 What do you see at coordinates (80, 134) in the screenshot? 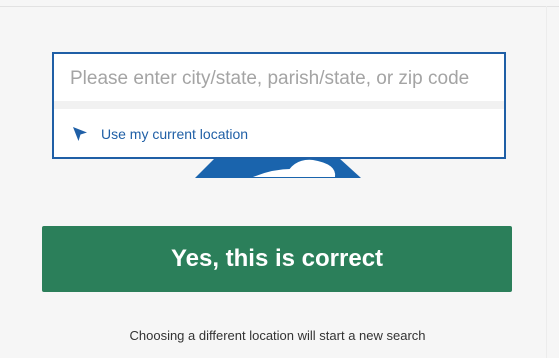
I see `location-arrow-icon` at bounding box center [80, 134].